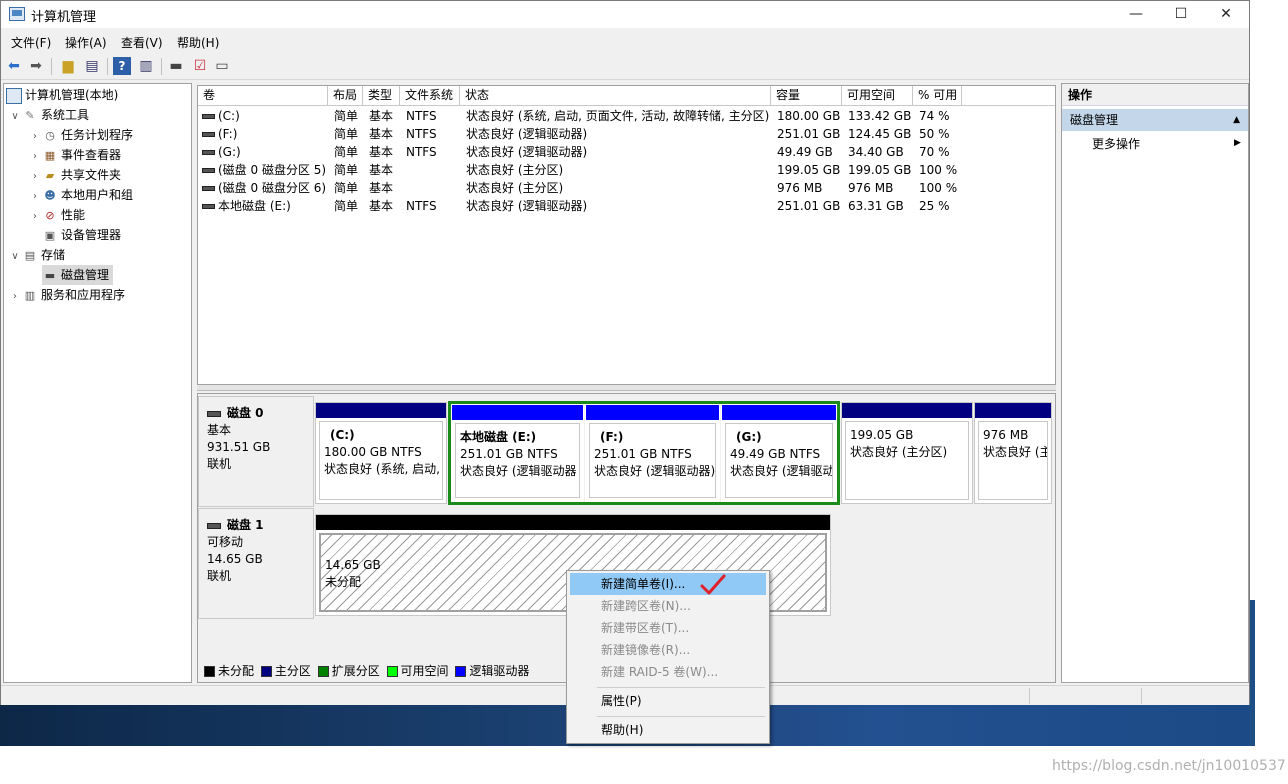 This screenshot has width=1288, height=784. I want to click on partition-title: 本地磁盘 (E:), so click(498, 437).